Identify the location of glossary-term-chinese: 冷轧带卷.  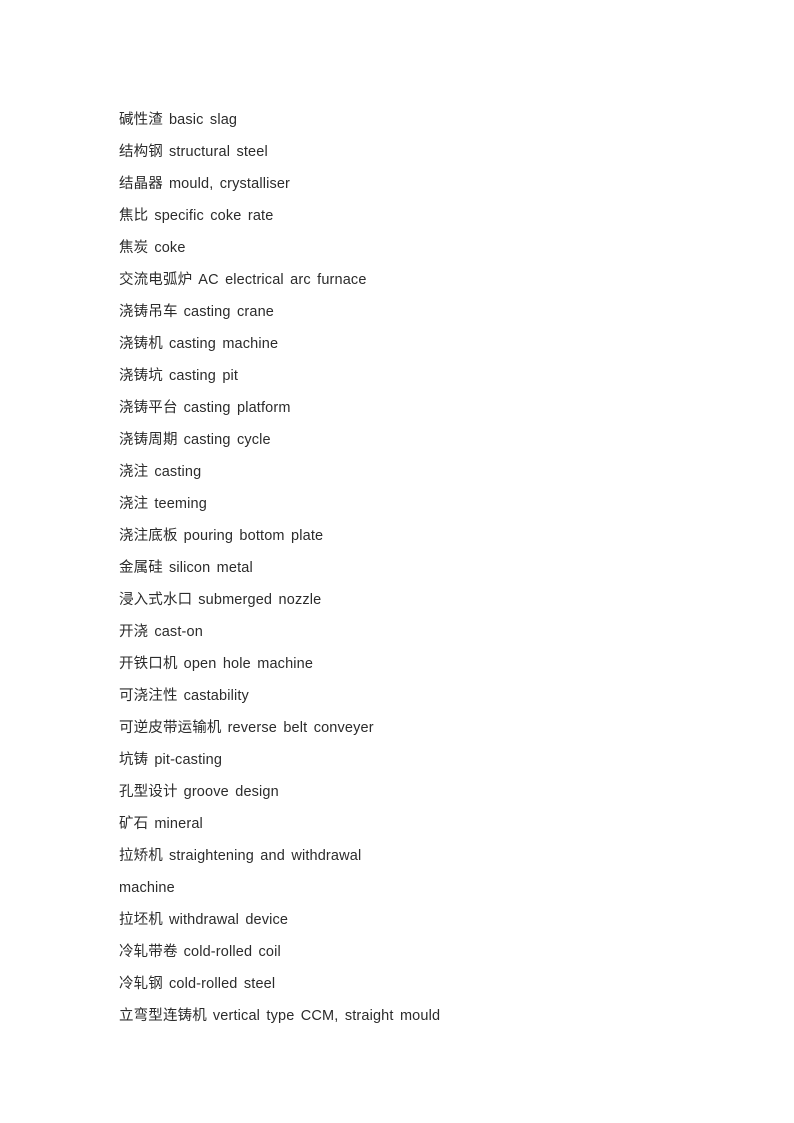
(148, 952).